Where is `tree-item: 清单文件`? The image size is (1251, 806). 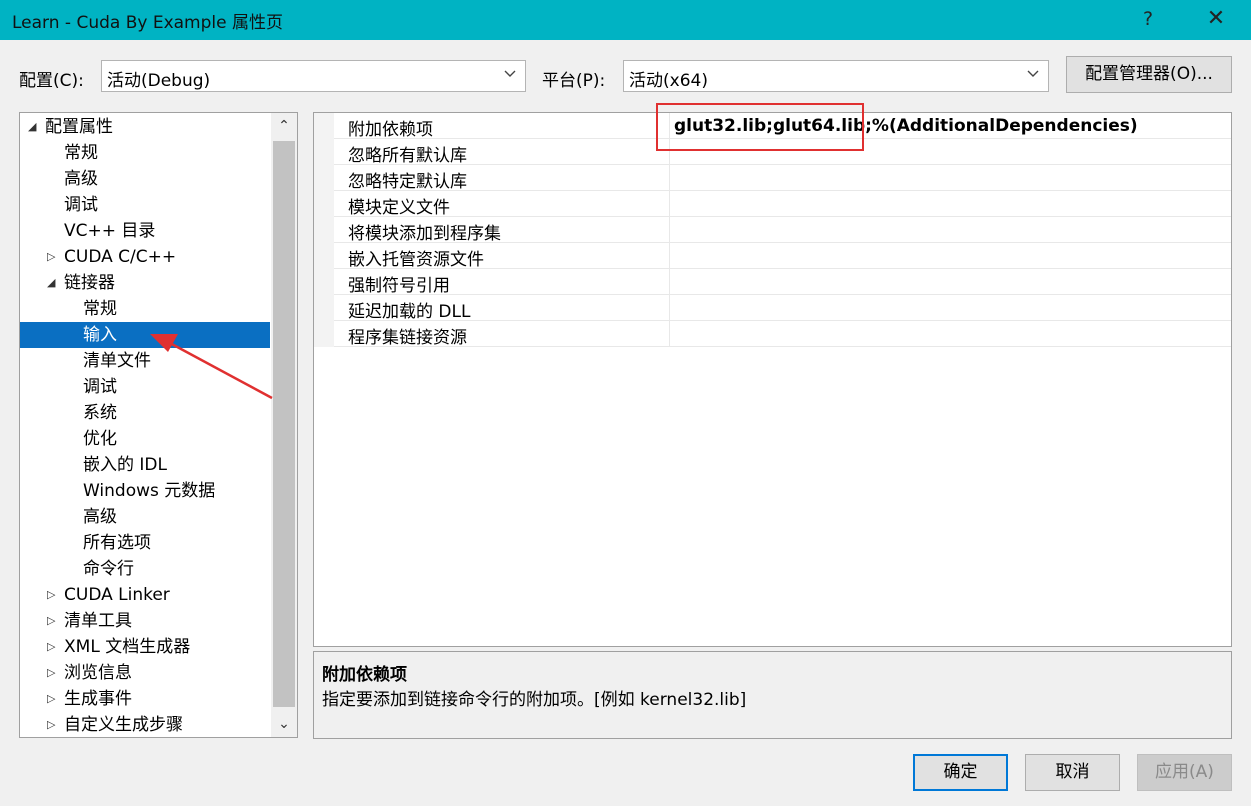 tree-item: 清单文件 is located at coordinates (145, 361).